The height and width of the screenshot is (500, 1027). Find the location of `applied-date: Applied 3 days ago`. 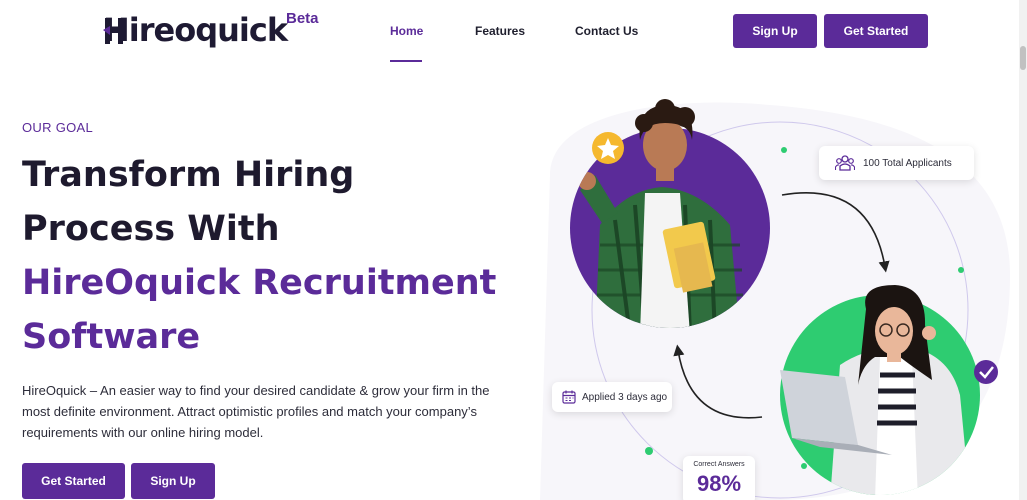

applied-date: Applied 3 days ago is located at coordinates (625, 397).